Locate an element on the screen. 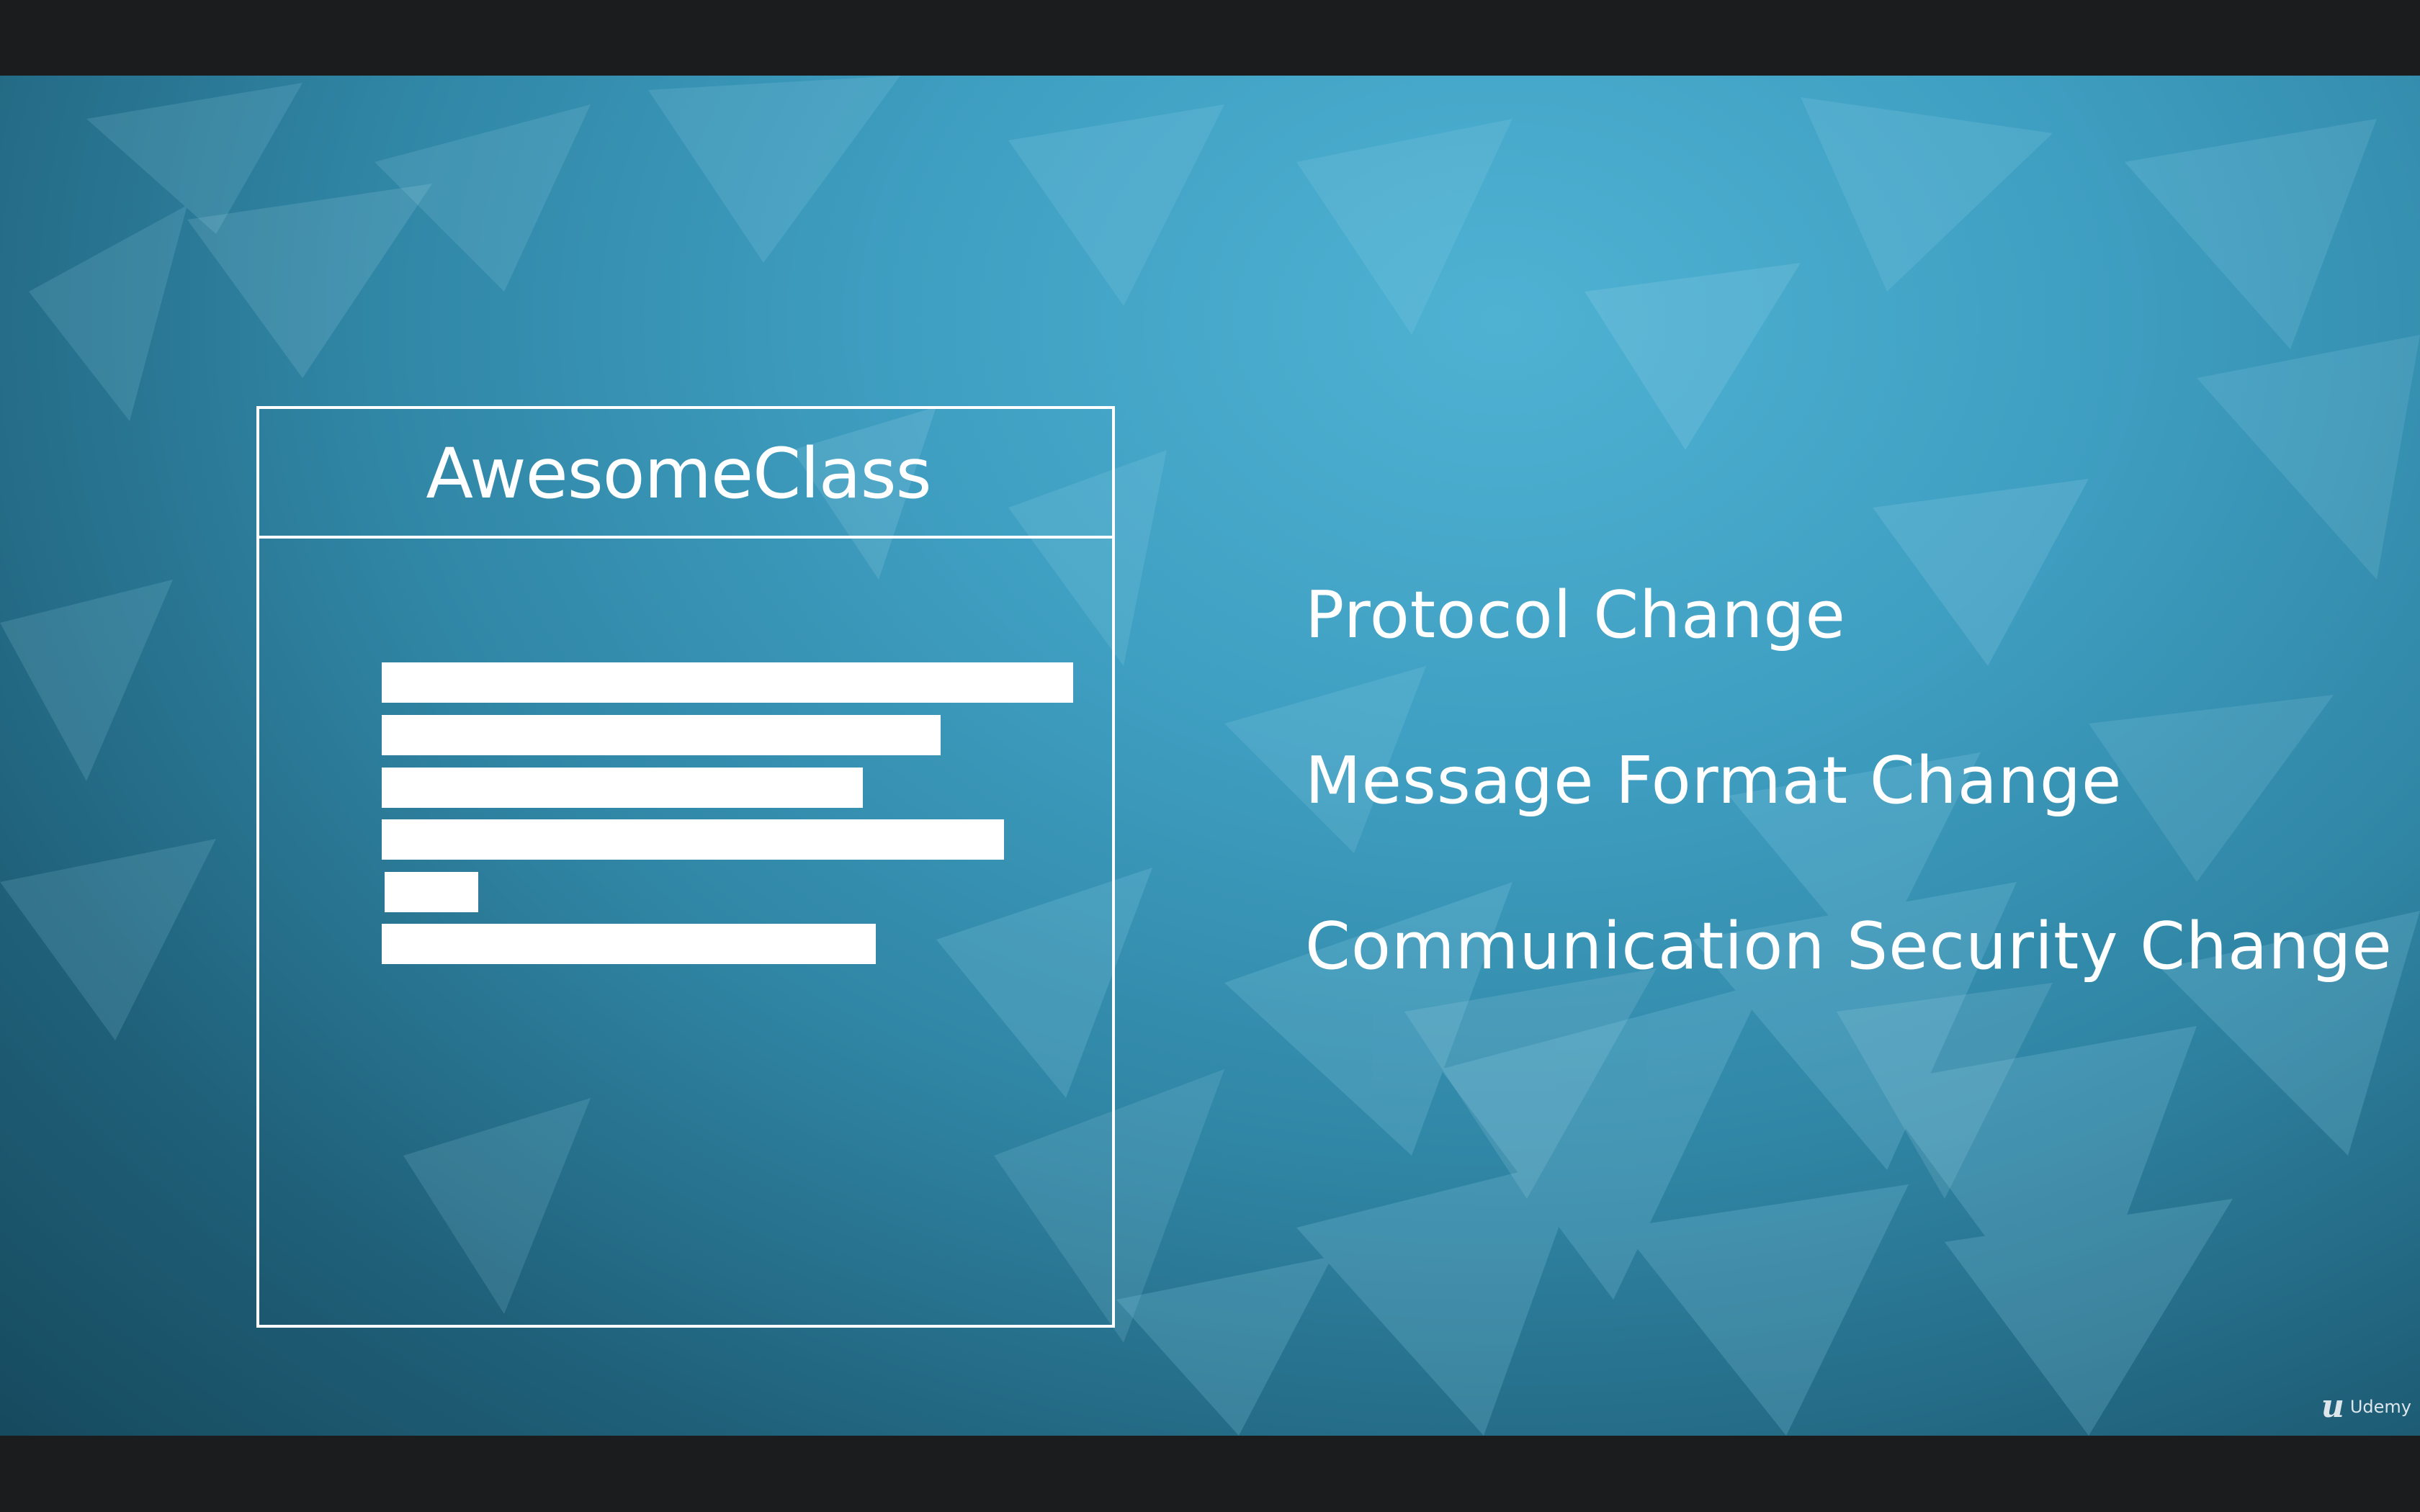 The width and height of the screenshot is (2420, 1512). udemy-watermark: u Udemy is located at coordinates (2366, 1407).